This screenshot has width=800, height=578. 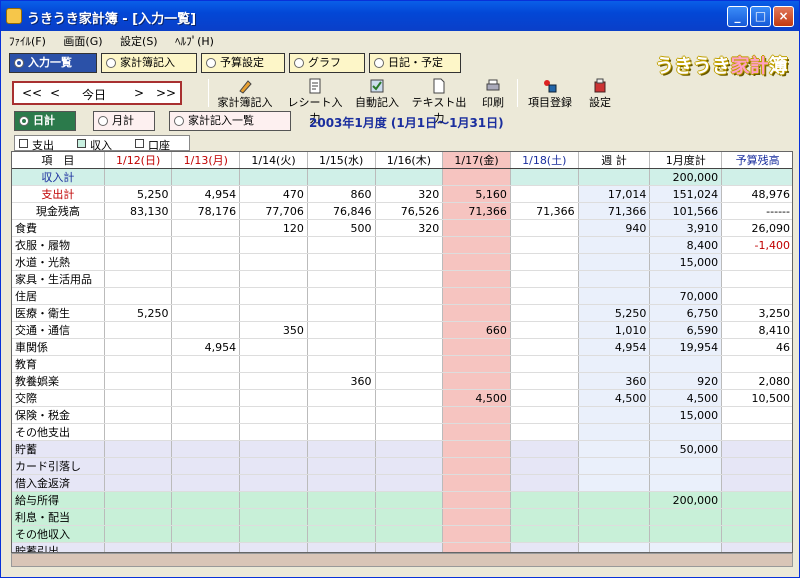 What do you see at coordinates (783, 16) in the screenshot?
I see `close-button: ×` at bounding box center [783, 16].